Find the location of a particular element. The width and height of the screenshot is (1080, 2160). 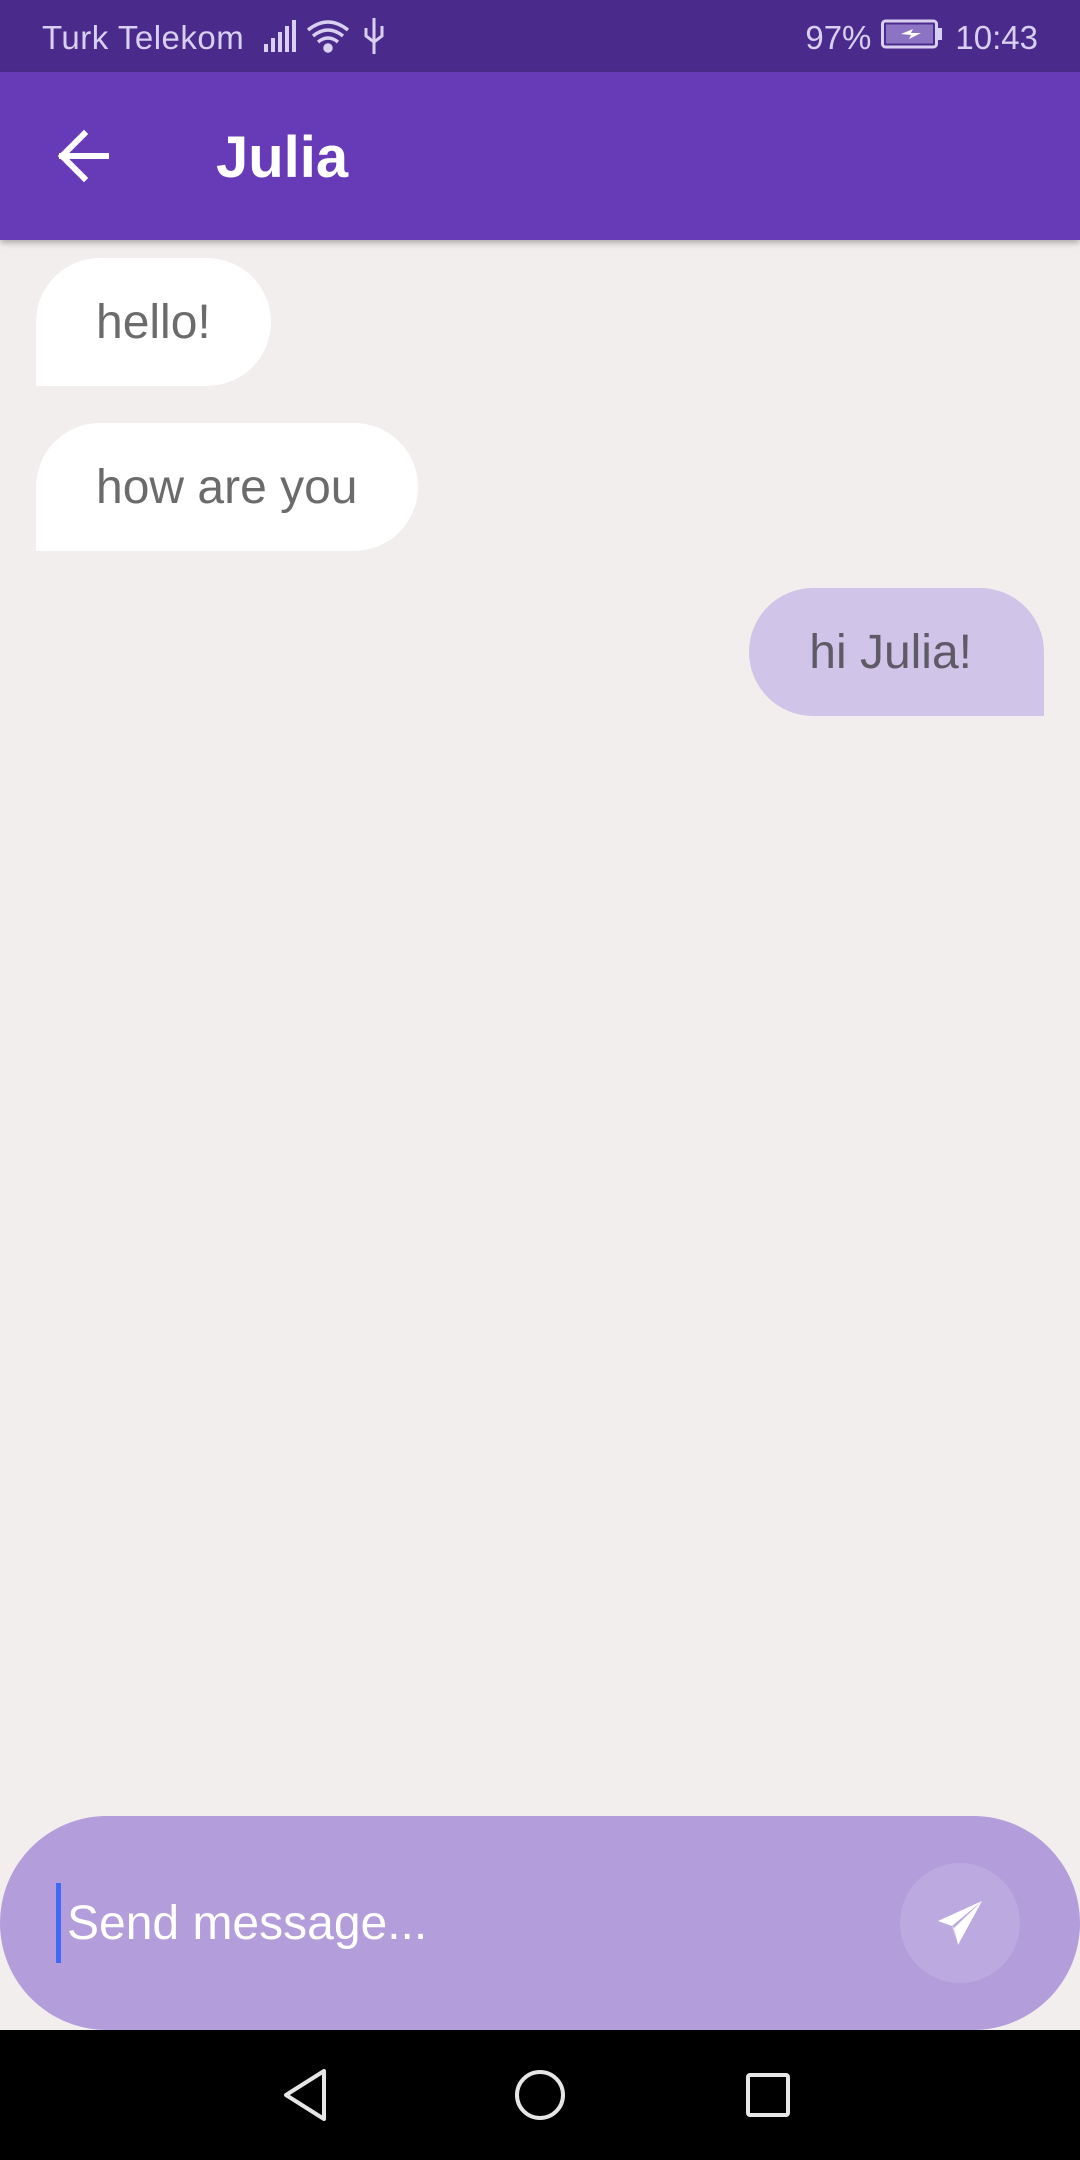

nav-recents-icon is located at coordinates (768, 2095).